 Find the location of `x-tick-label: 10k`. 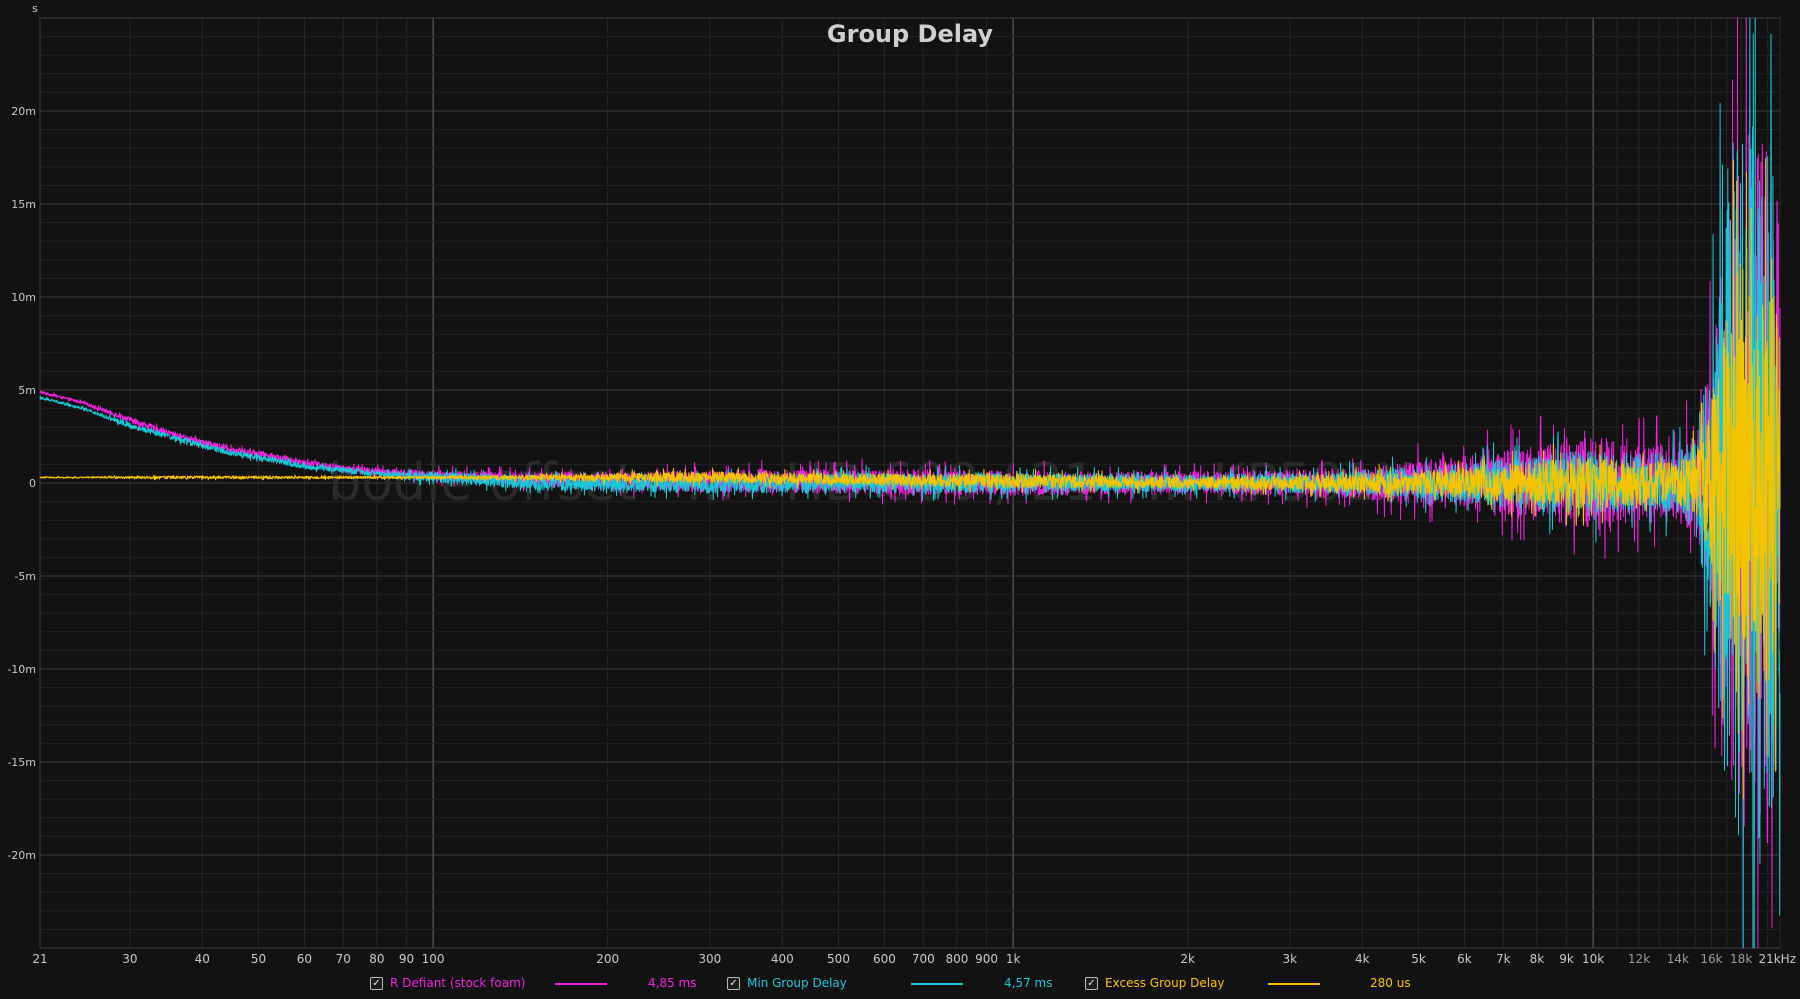

x-tick-label: 10k is located at coordinates (1593, 959).